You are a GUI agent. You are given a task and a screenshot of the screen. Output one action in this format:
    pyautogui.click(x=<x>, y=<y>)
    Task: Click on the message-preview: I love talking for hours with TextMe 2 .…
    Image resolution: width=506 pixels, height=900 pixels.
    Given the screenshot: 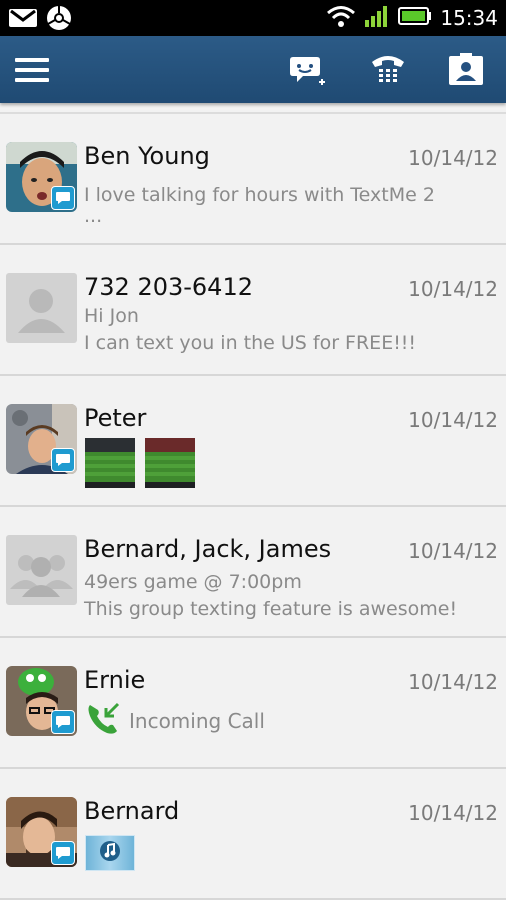 What is the action you would take?
    pyautogui.click(x=284, y=204)
    